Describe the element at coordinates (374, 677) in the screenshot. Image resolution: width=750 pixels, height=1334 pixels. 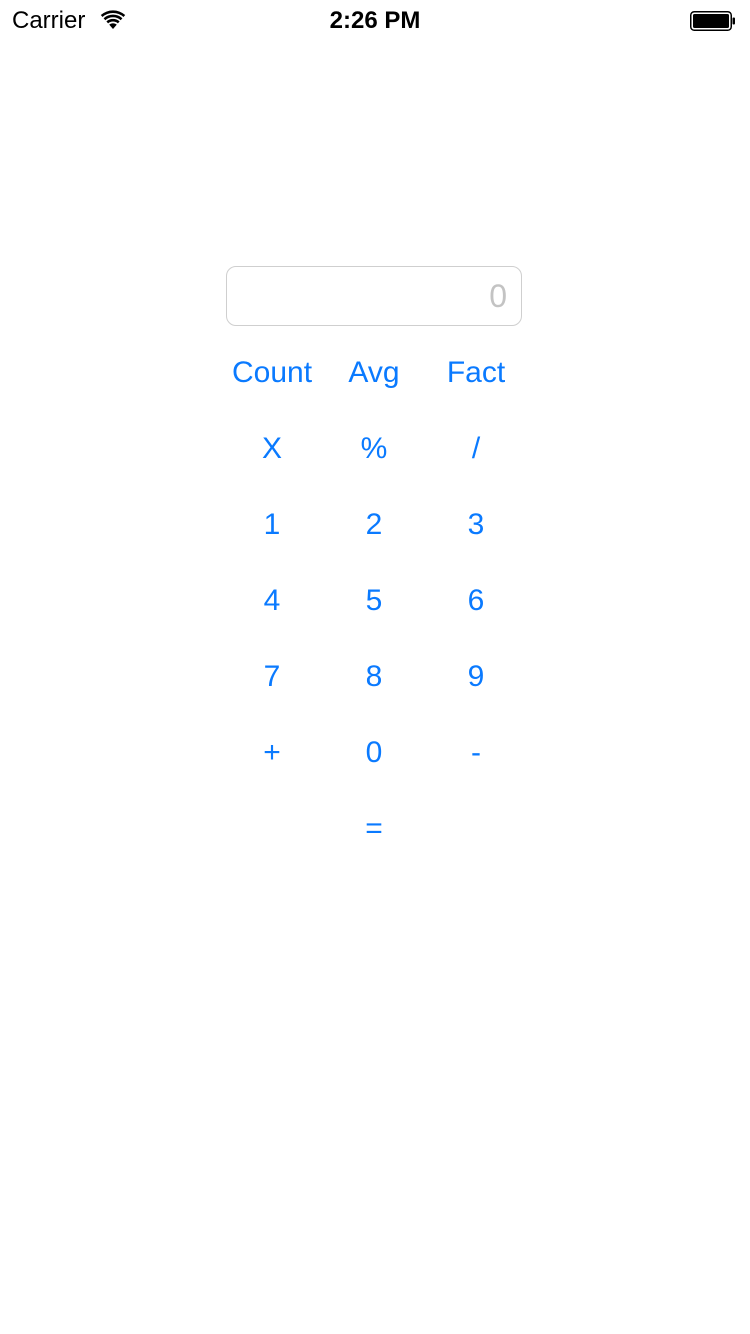
I see `digit-8-button: 8` at that location.